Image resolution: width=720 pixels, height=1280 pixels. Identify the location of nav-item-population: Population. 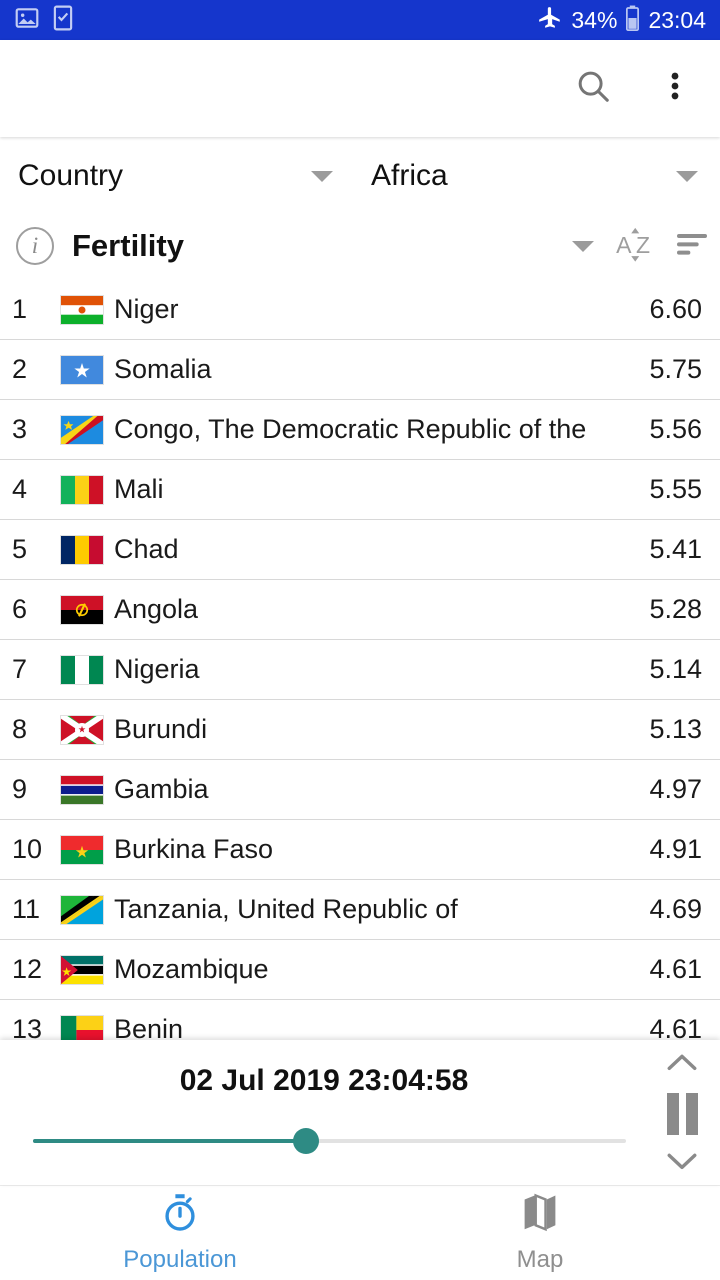
(180, 1233).